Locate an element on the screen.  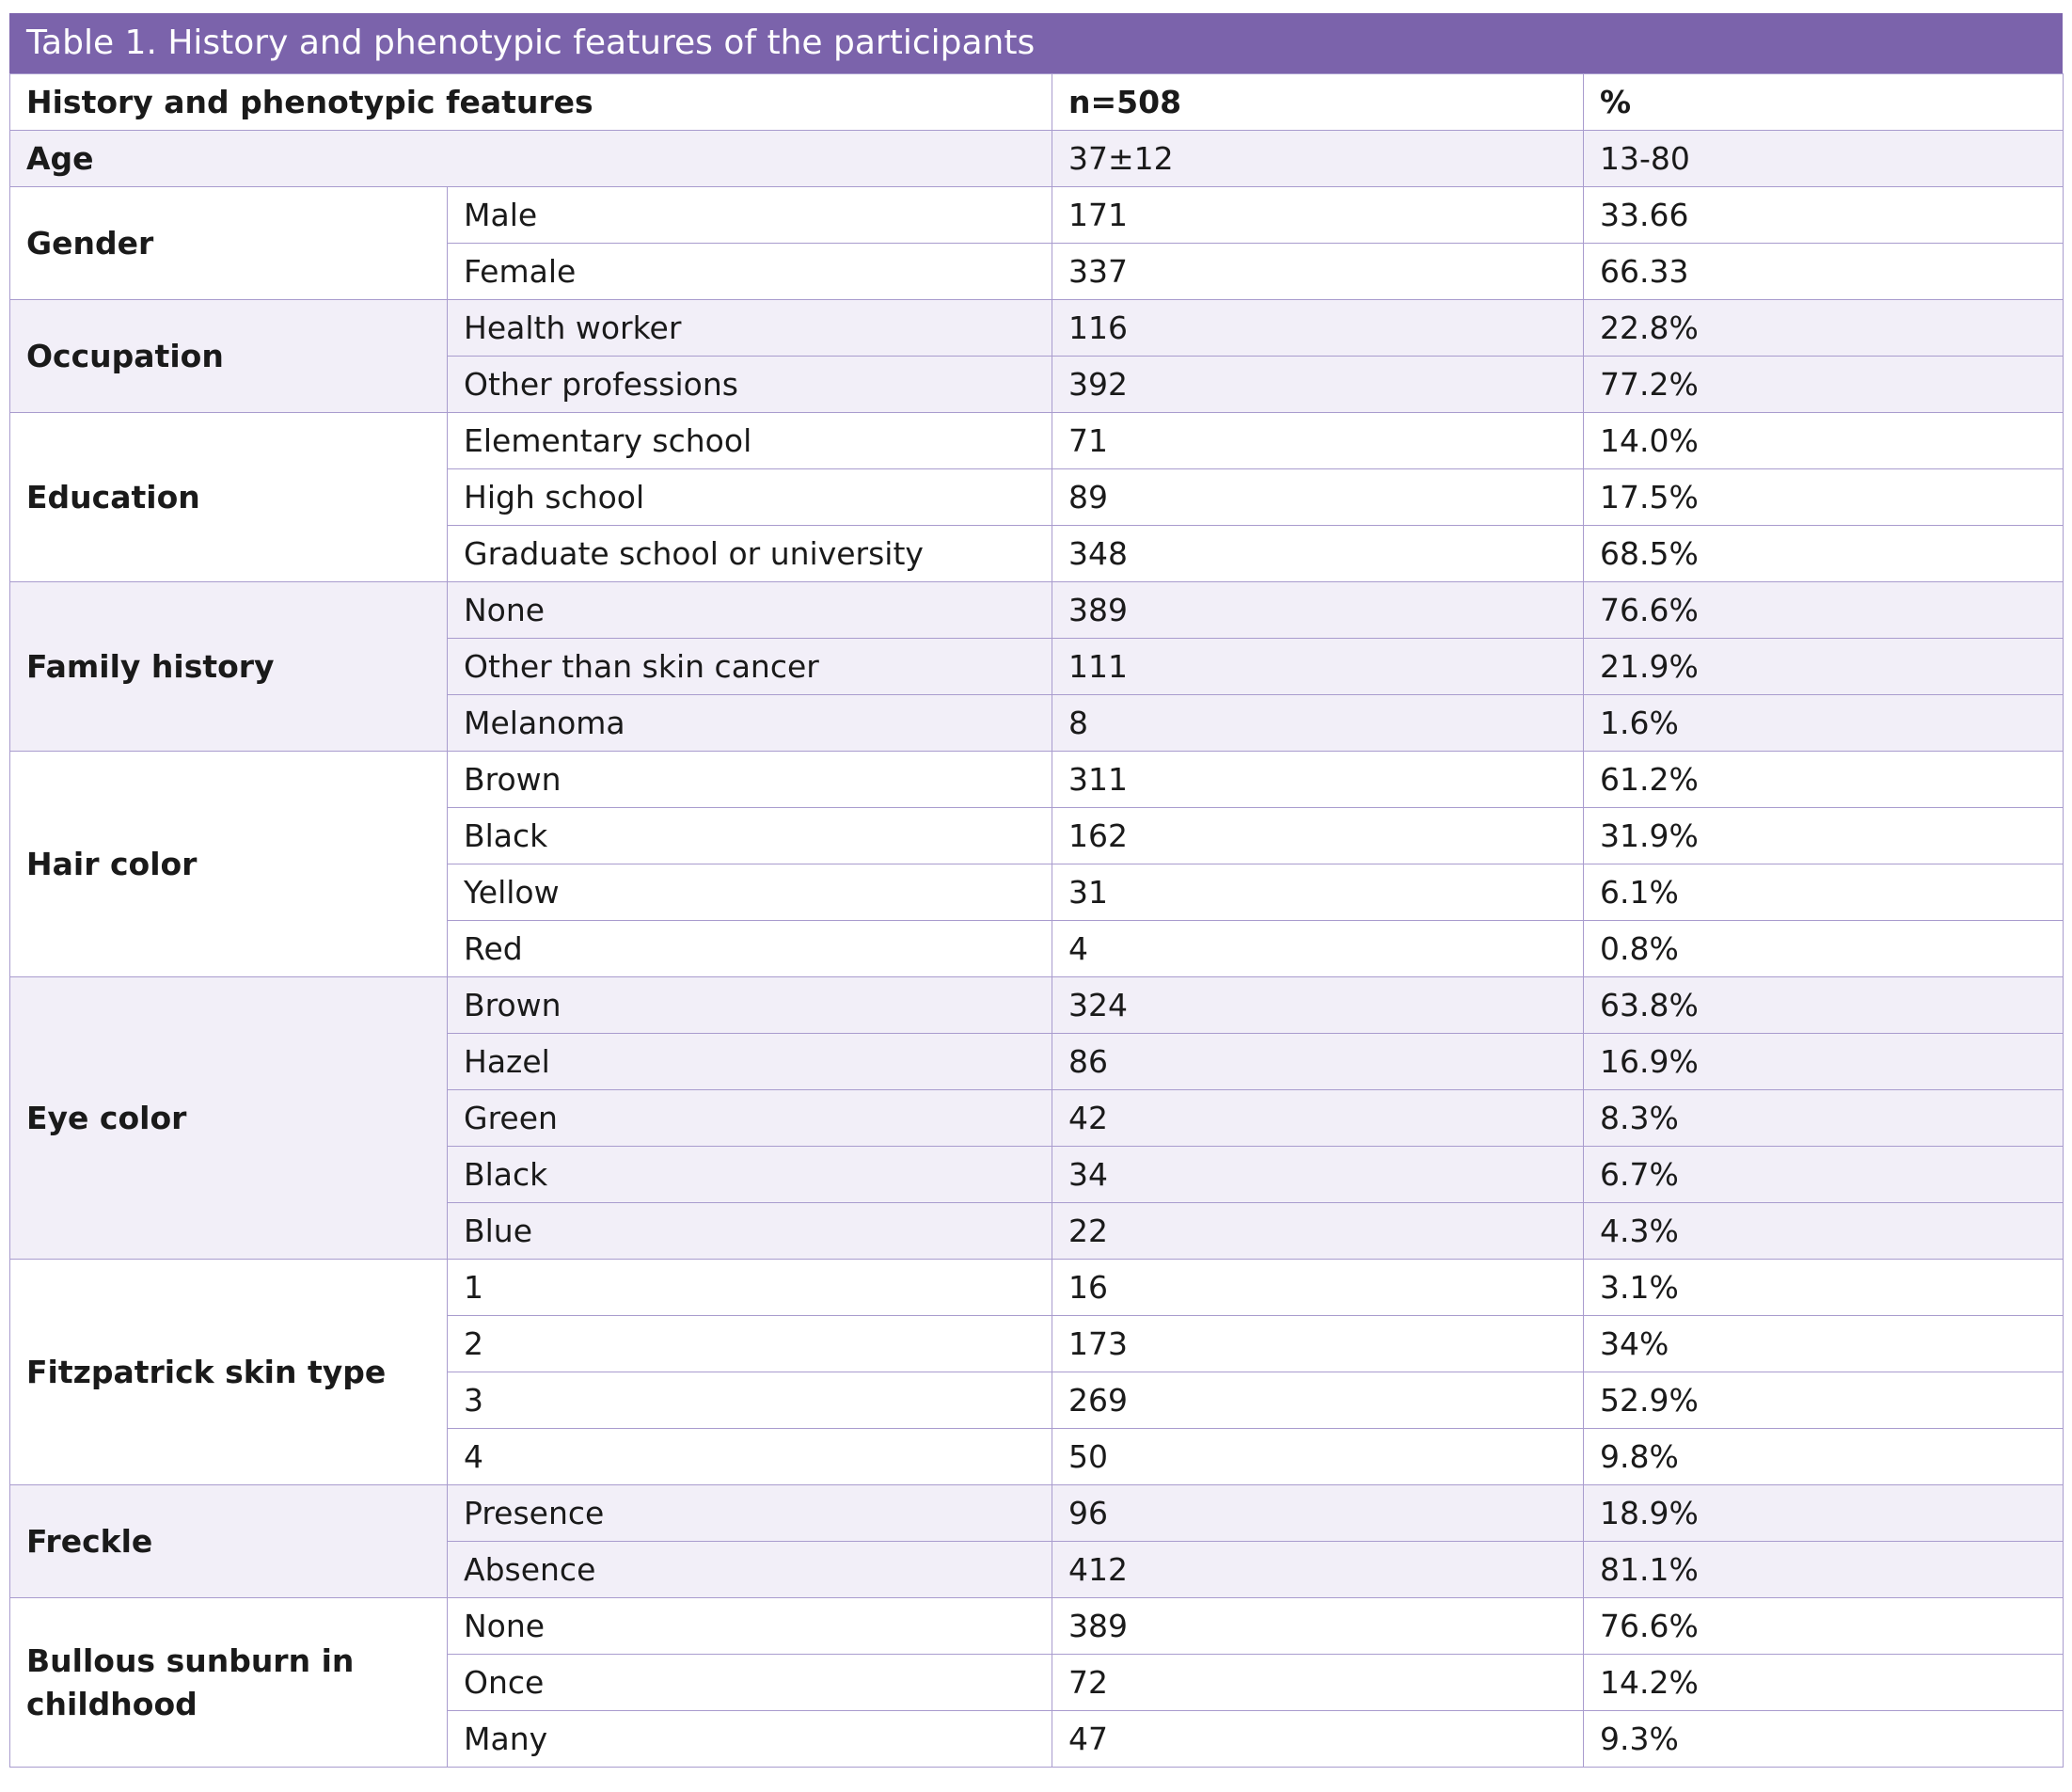
count-cell: 22 is located at coordinates (1318, 1231).